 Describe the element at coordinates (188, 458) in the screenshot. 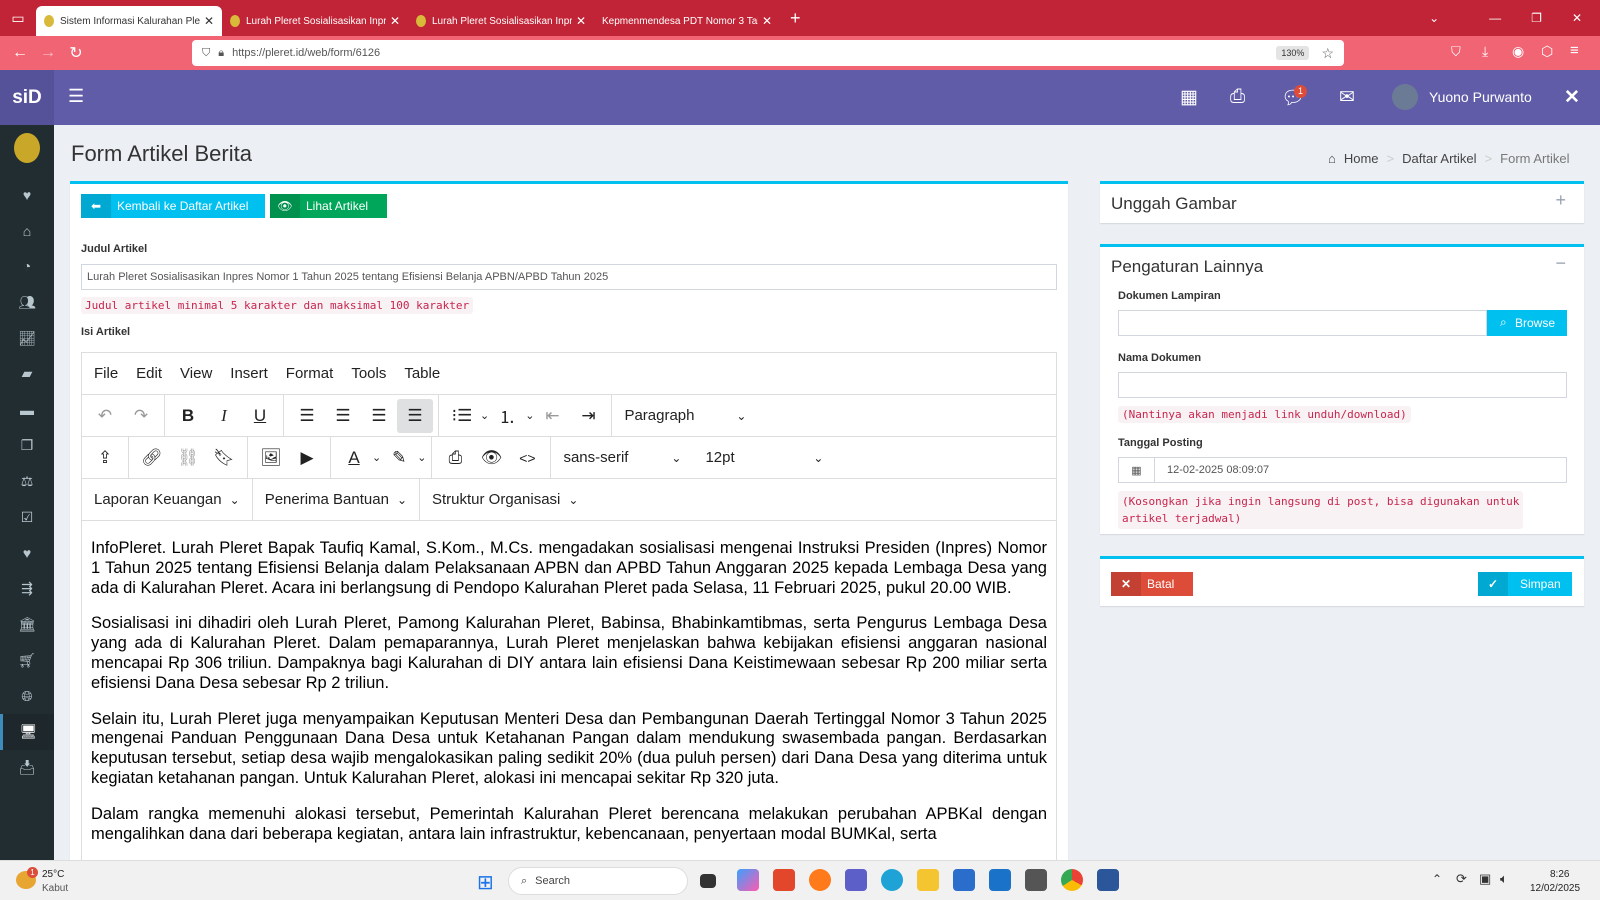

I see `unlink-icon: ⛓` at that location.